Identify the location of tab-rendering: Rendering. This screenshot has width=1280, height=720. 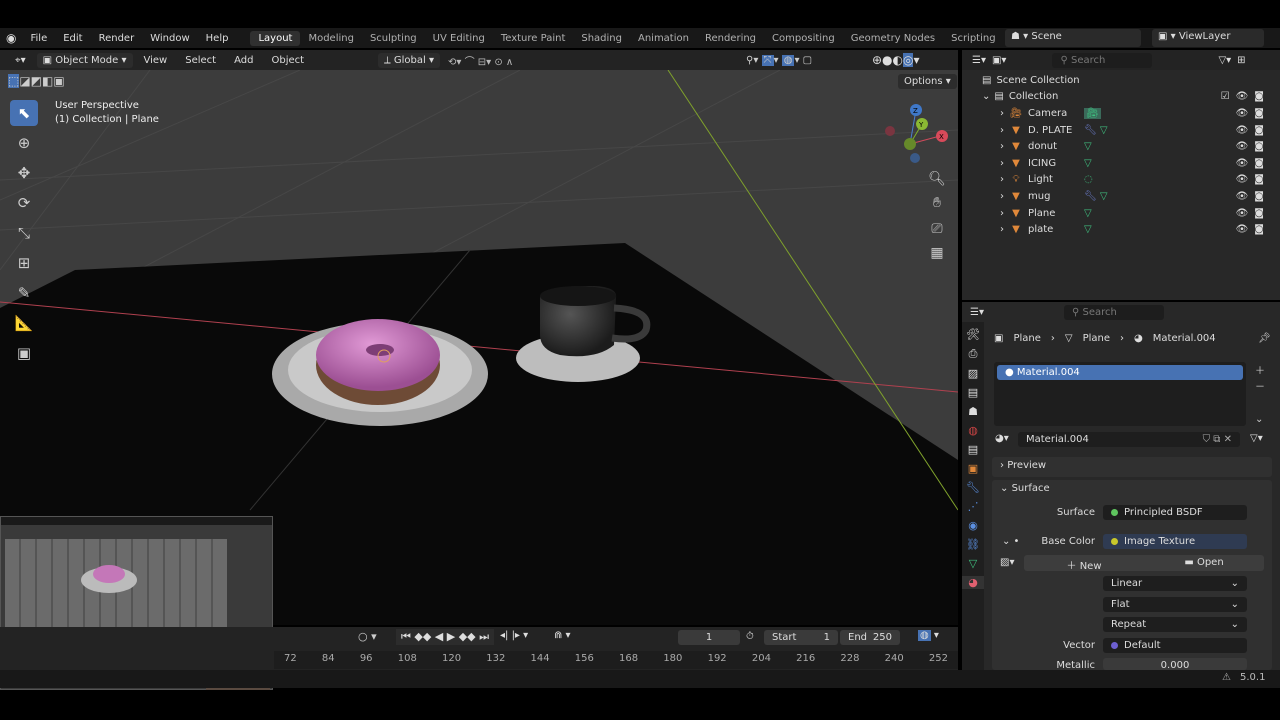
(730, 38).